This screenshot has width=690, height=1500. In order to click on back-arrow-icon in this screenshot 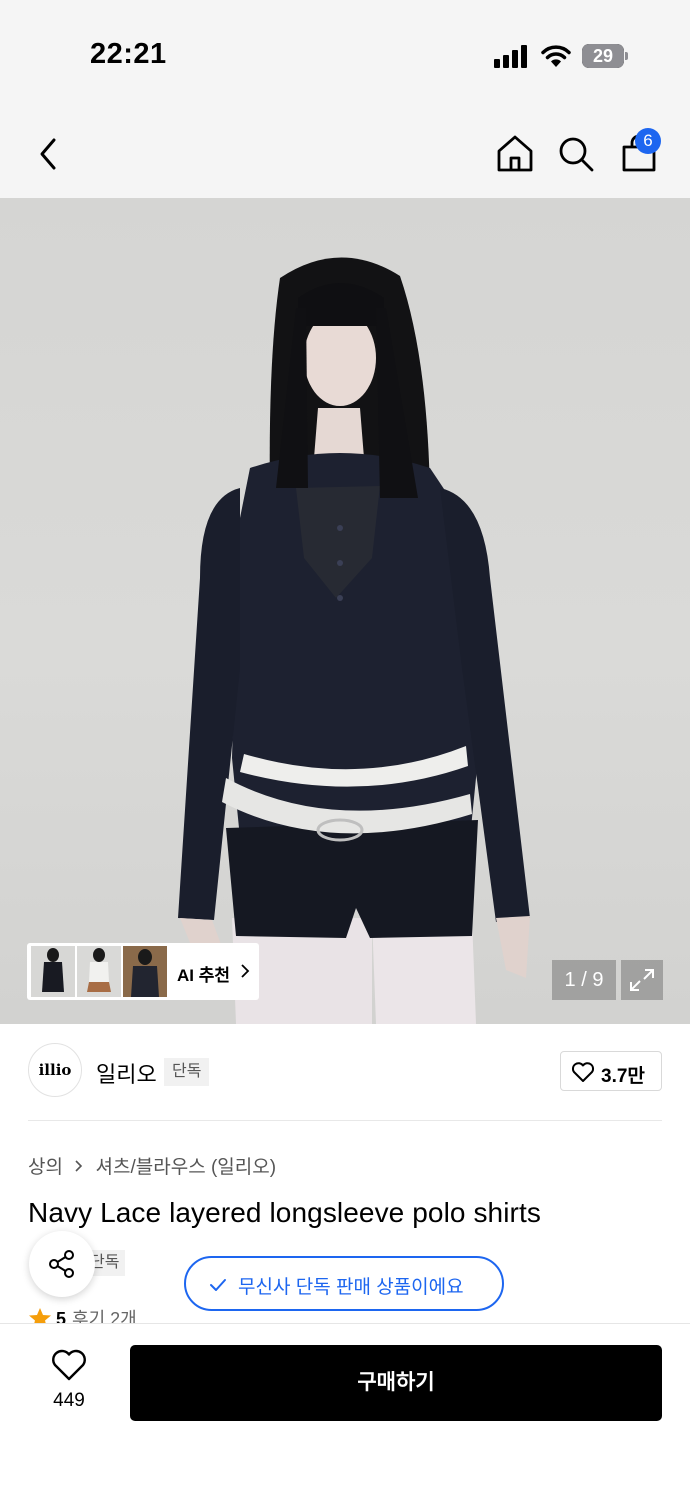, I will do `click(49, 154)`.